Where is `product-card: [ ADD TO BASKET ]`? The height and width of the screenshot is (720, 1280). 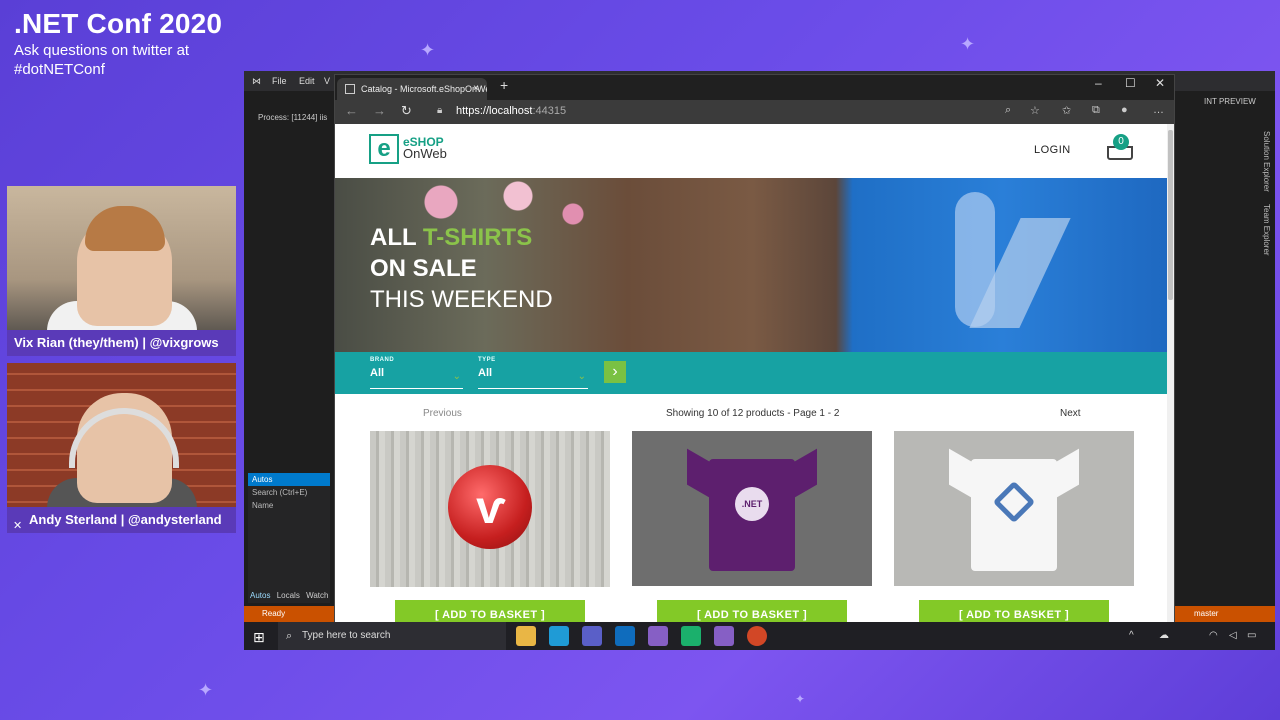 product-card: [ ADD TO BASKET ] is located at coordinates (1014, 527).